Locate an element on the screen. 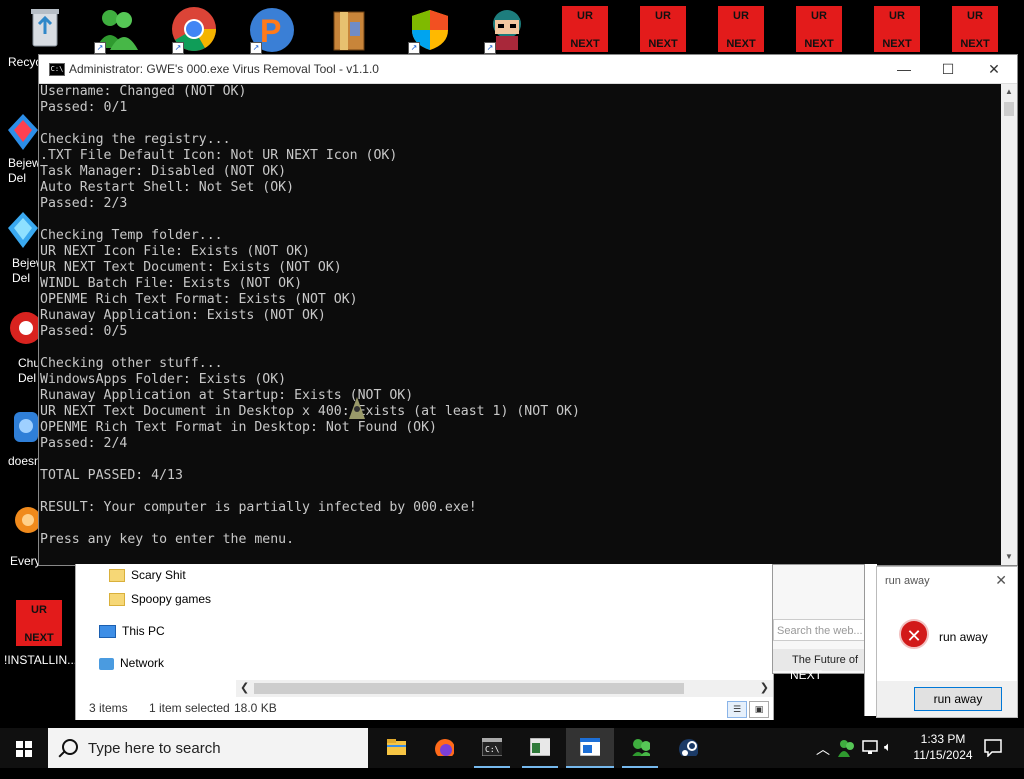 Image resolution: width=1024 pixels, height=779 pixels. horizontal-scrollbar: ❮ ❯ is located at coordinates (504, 688).